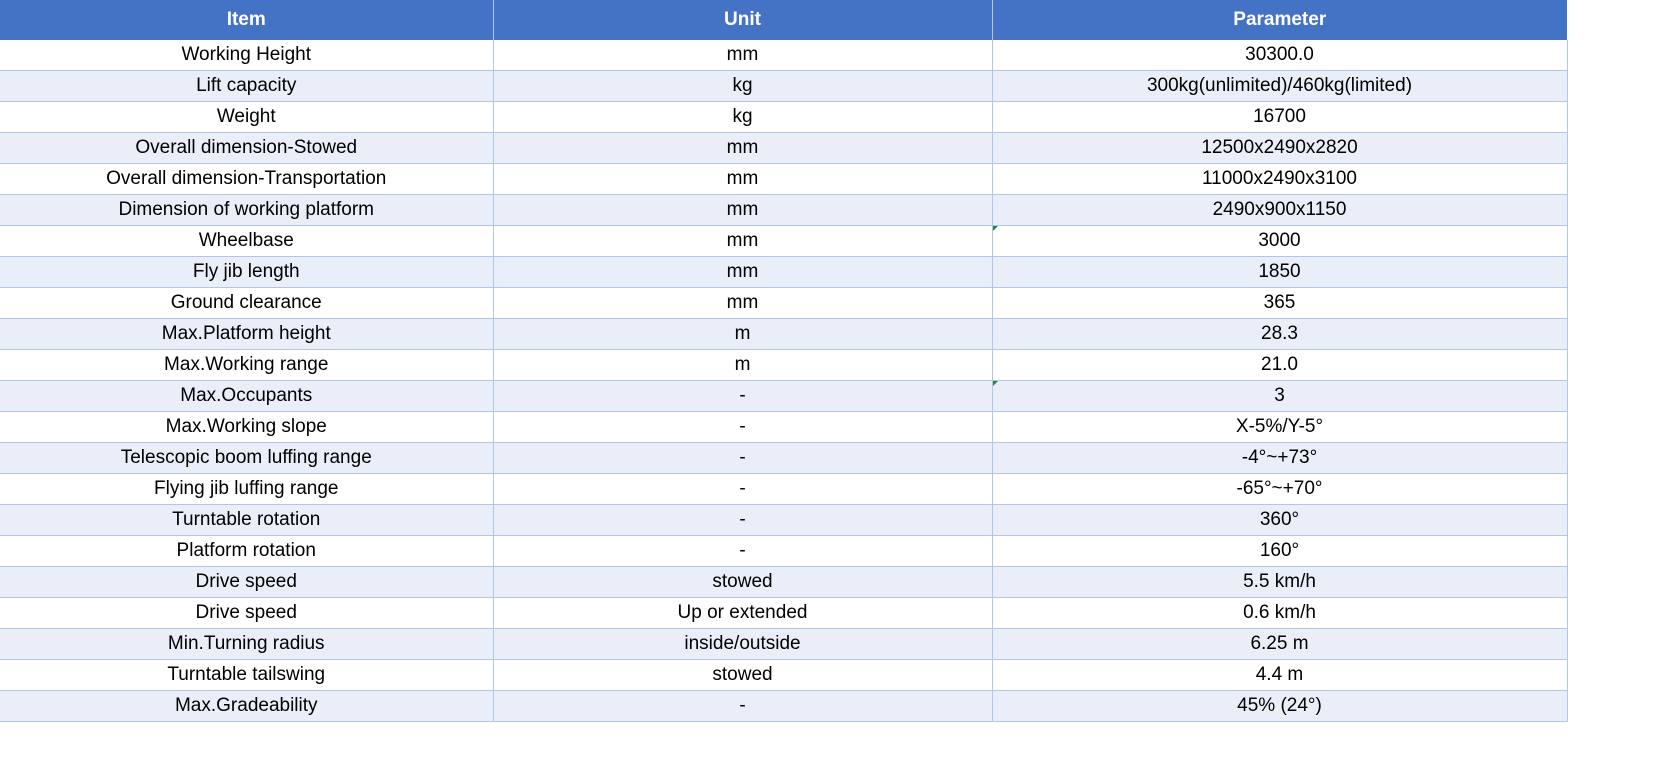  Describe the element at coordinates (1280, 551) in the screenshot. I see `parameter-cell: 160°` at that location.